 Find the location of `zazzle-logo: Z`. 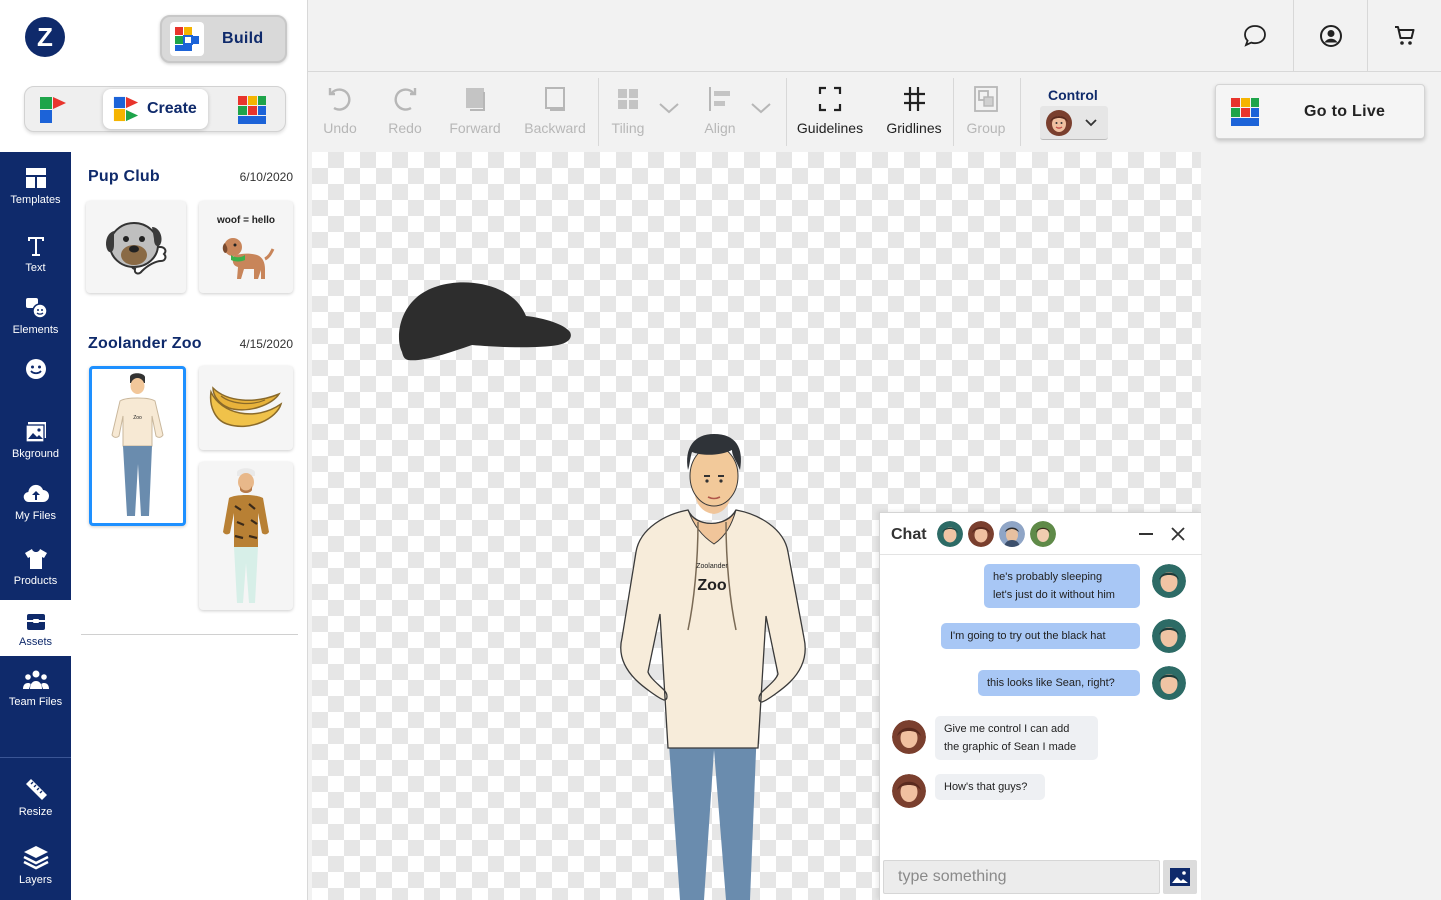

zazzle-logo: Z is located at coordinates (45, 37).